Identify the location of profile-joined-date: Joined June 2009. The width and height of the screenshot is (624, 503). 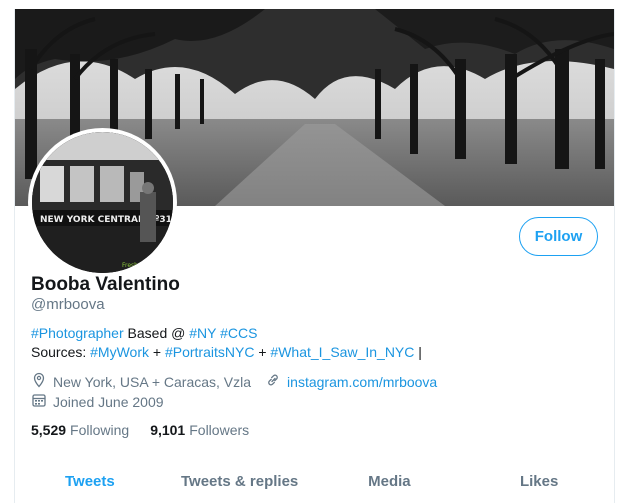
(108, 401).